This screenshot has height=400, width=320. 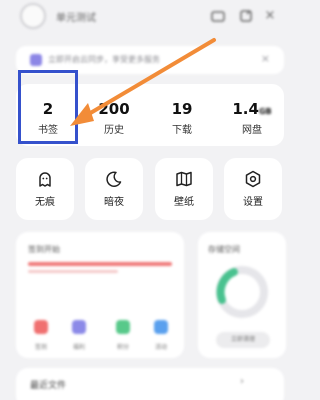 I want to click on progress-bar-secondary, so click(x=73, y=271).